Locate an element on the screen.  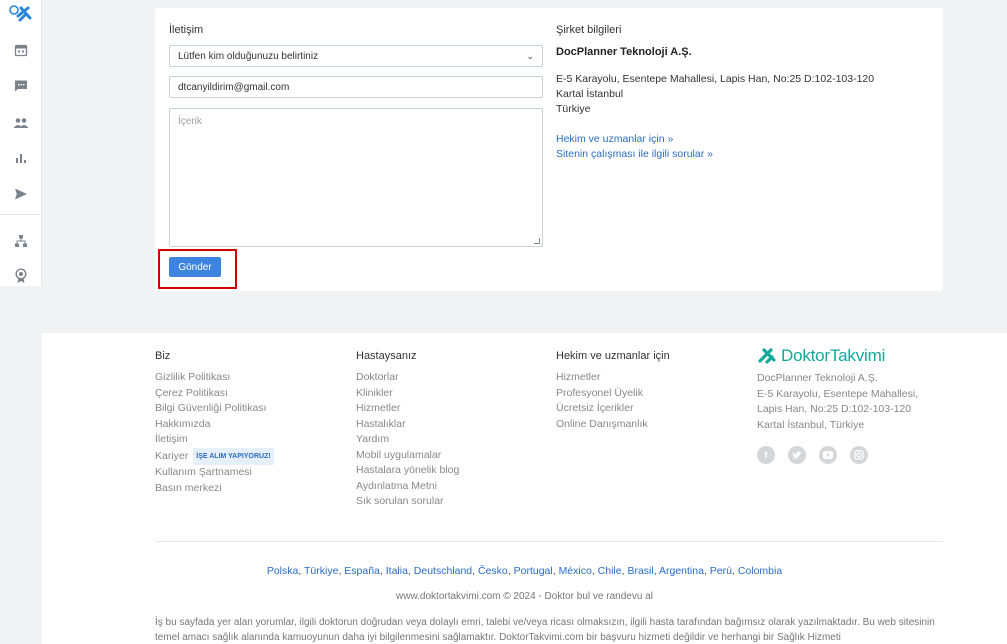
footer-link: Hastalıklar is located at coordinates (407, 425).